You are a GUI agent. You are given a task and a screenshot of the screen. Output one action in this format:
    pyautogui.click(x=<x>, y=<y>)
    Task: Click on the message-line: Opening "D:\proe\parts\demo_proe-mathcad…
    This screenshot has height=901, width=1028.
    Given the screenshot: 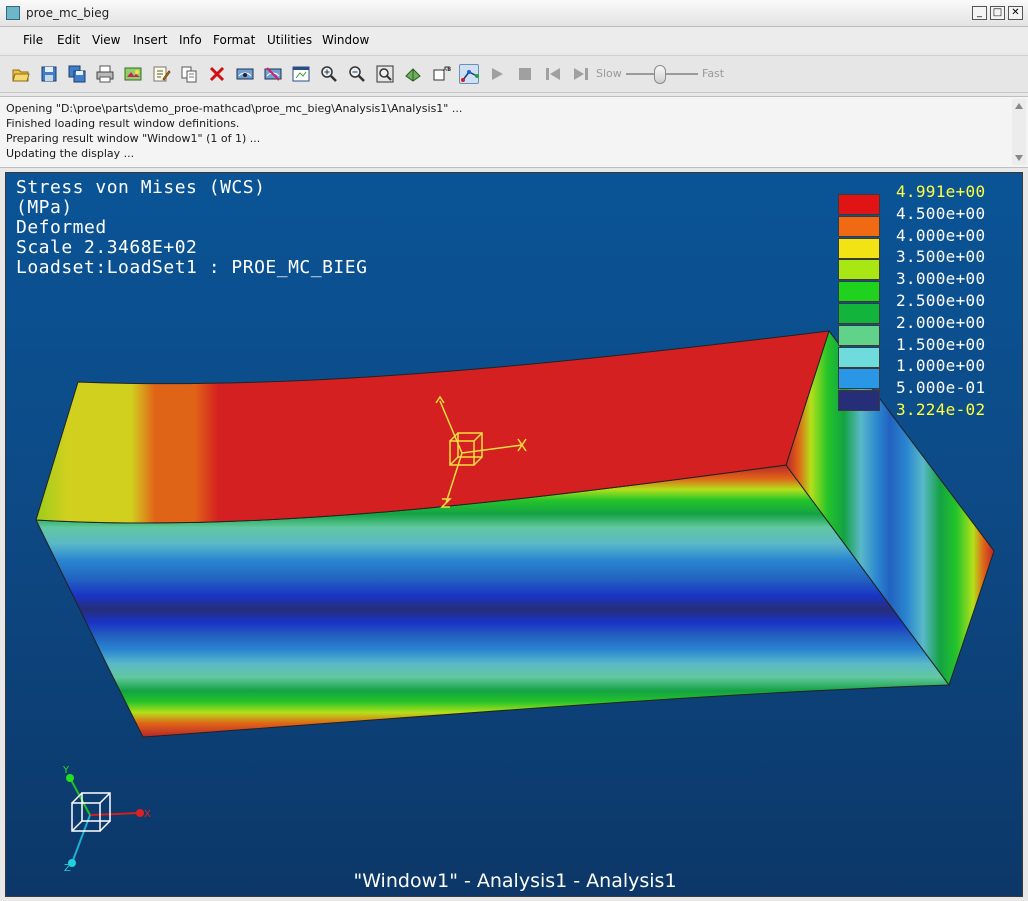 What is the action you would take?
    pyautogui.click(x=234, y=108)
    